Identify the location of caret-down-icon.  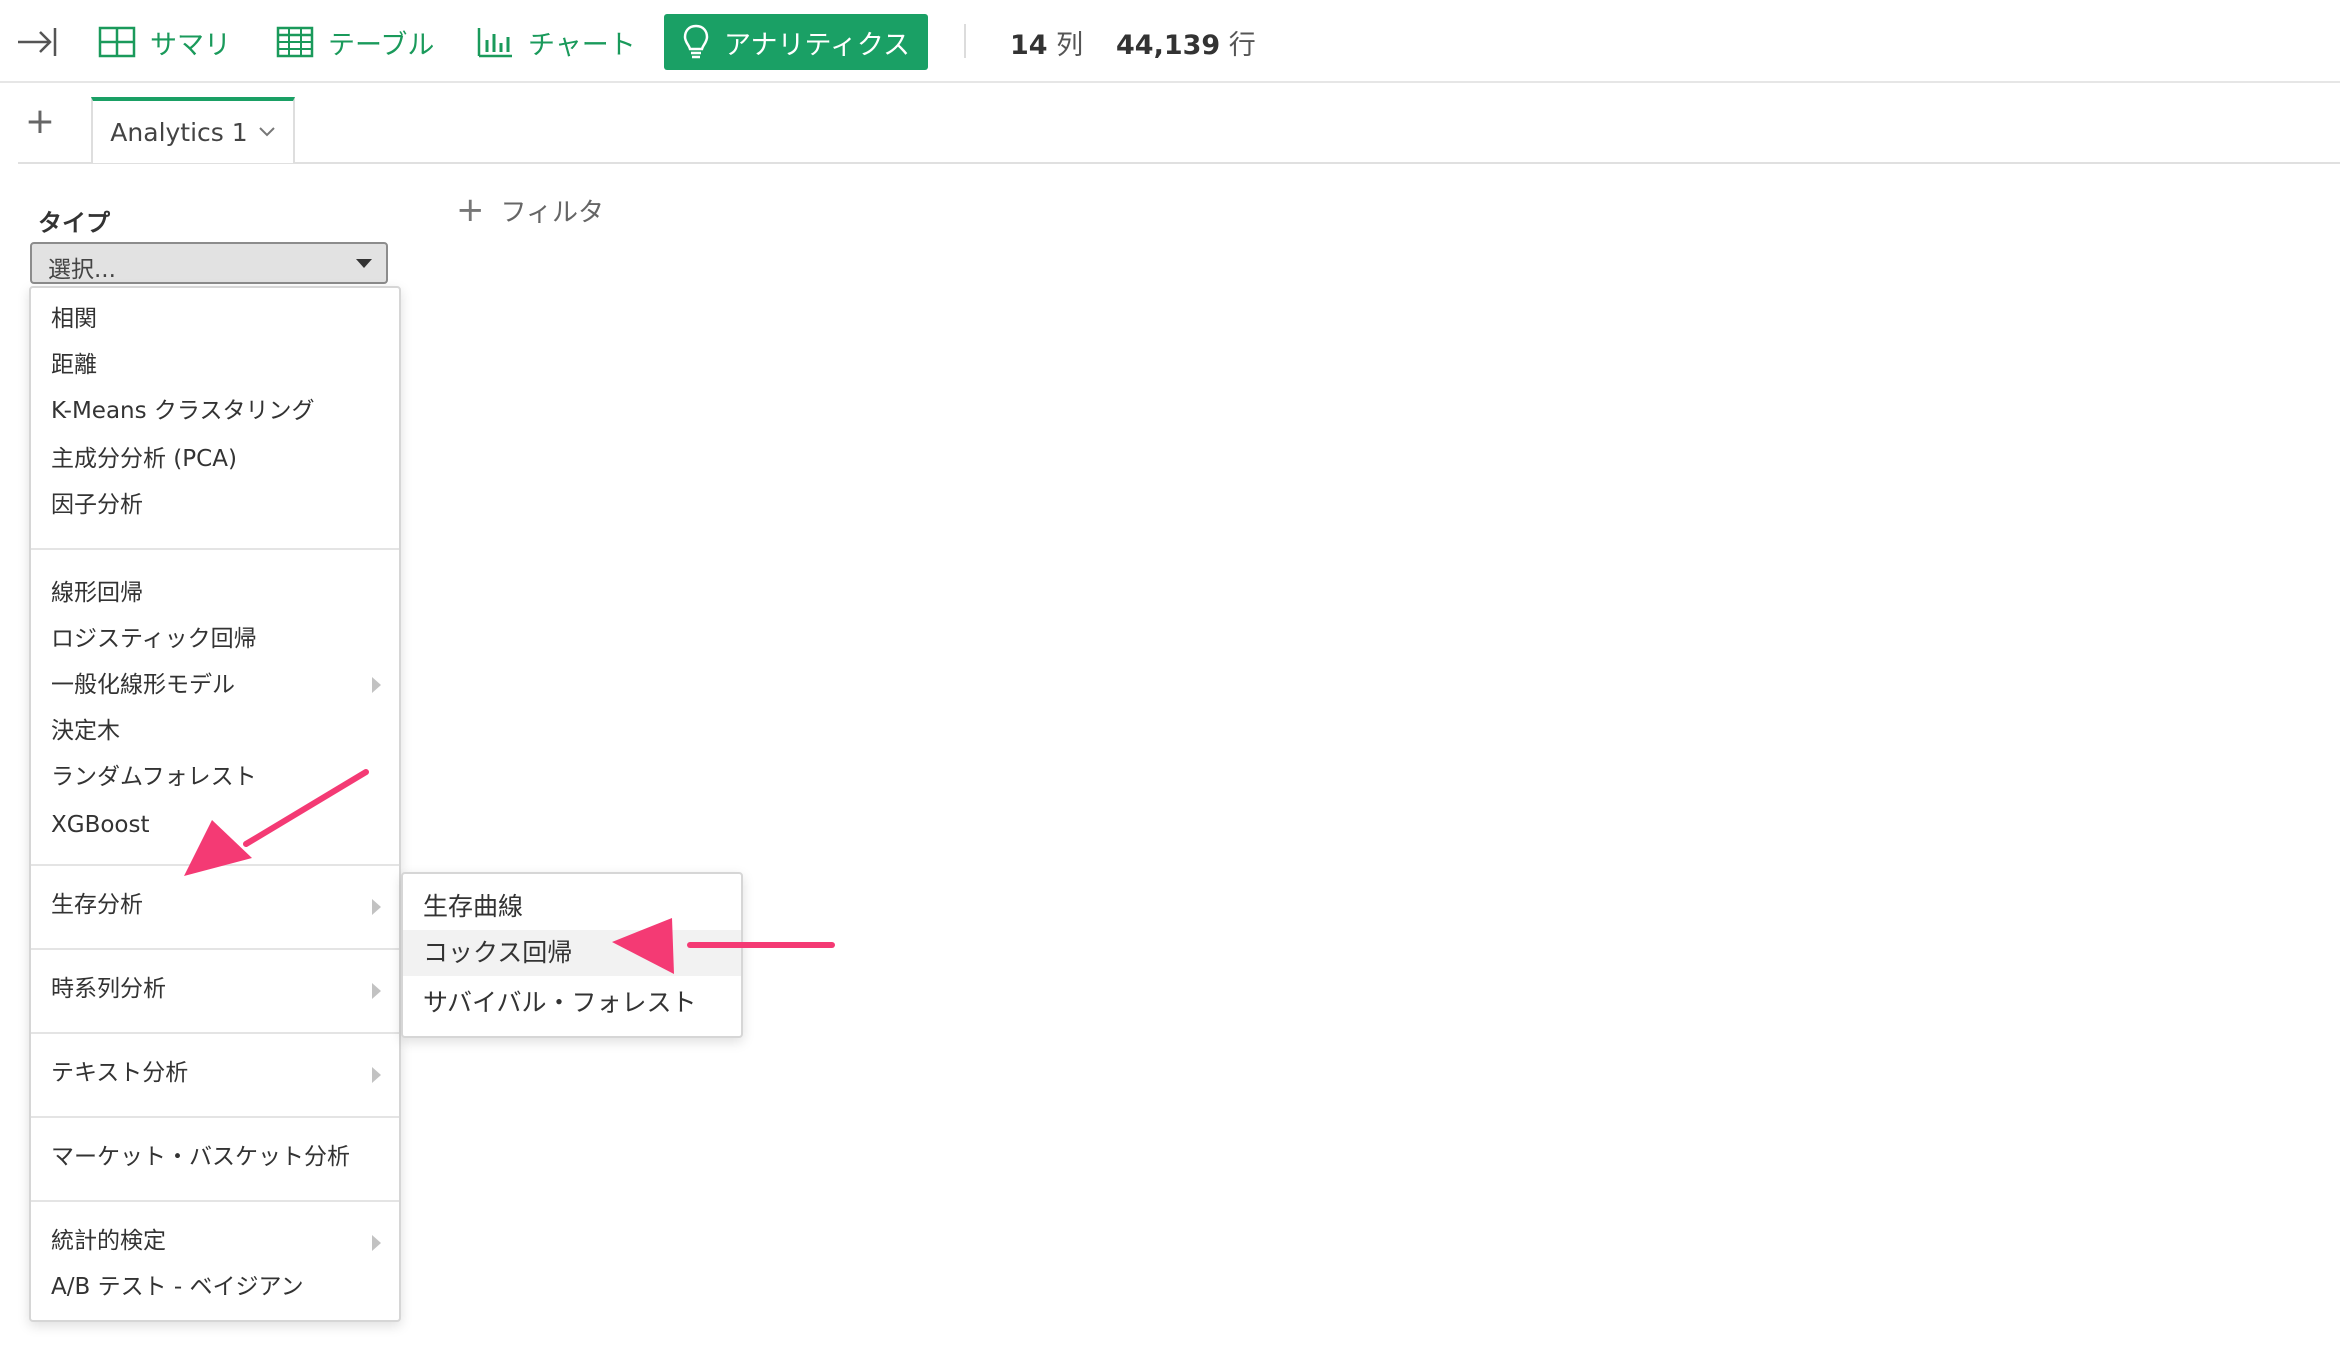
(364, 263).